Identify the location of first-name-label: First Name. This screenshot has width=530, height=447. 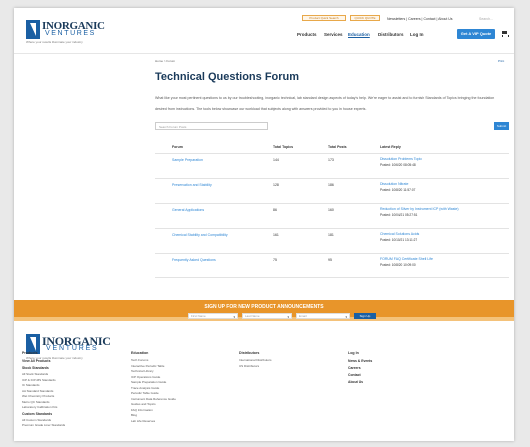
(198, 316).